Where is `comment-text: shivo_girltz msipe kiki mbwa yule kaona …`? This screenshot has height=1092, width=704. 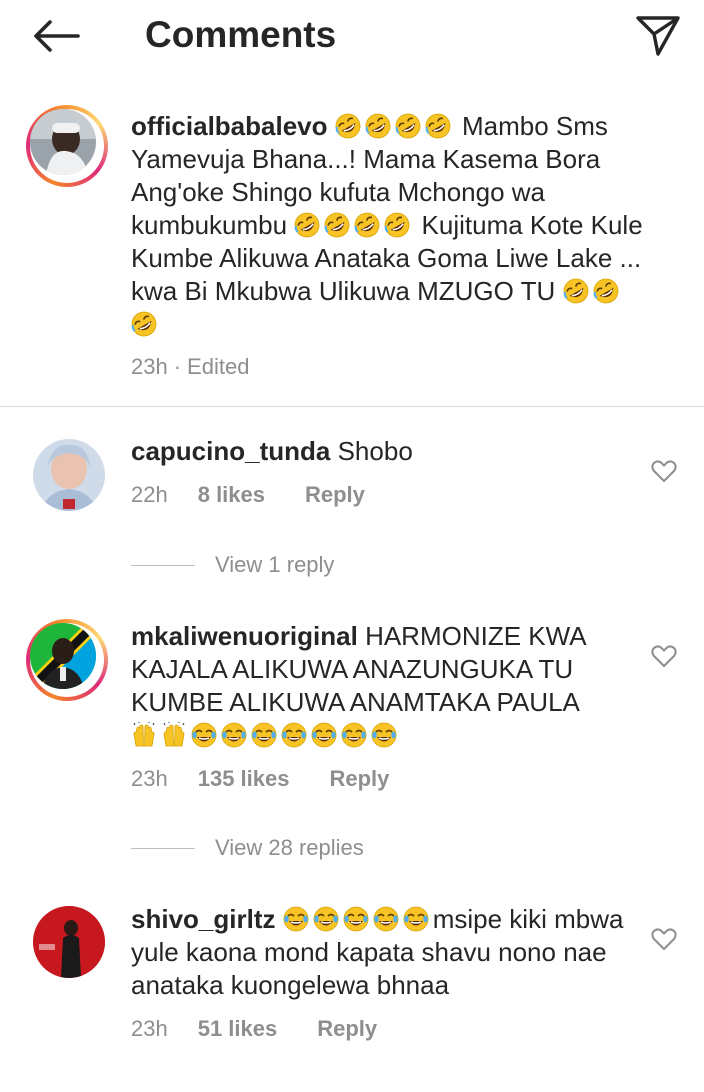 comment-text: shivo_girltz msipe kiki mbwa yule kaona … is located at coordinates (391, 952).